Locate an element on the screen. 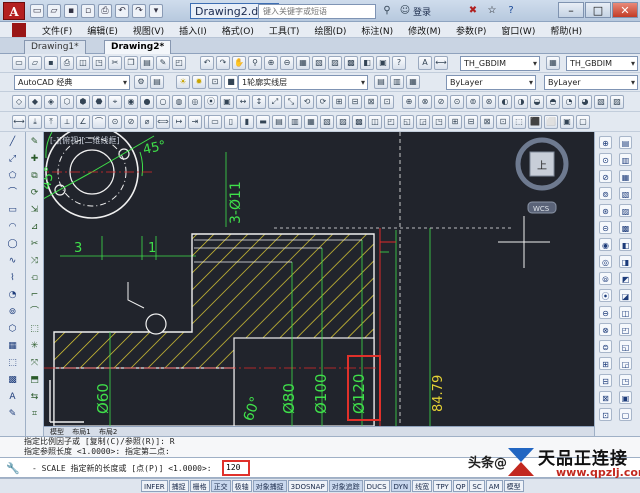  snap-tool-icon: ◕ is located at coordinates (585, 102).